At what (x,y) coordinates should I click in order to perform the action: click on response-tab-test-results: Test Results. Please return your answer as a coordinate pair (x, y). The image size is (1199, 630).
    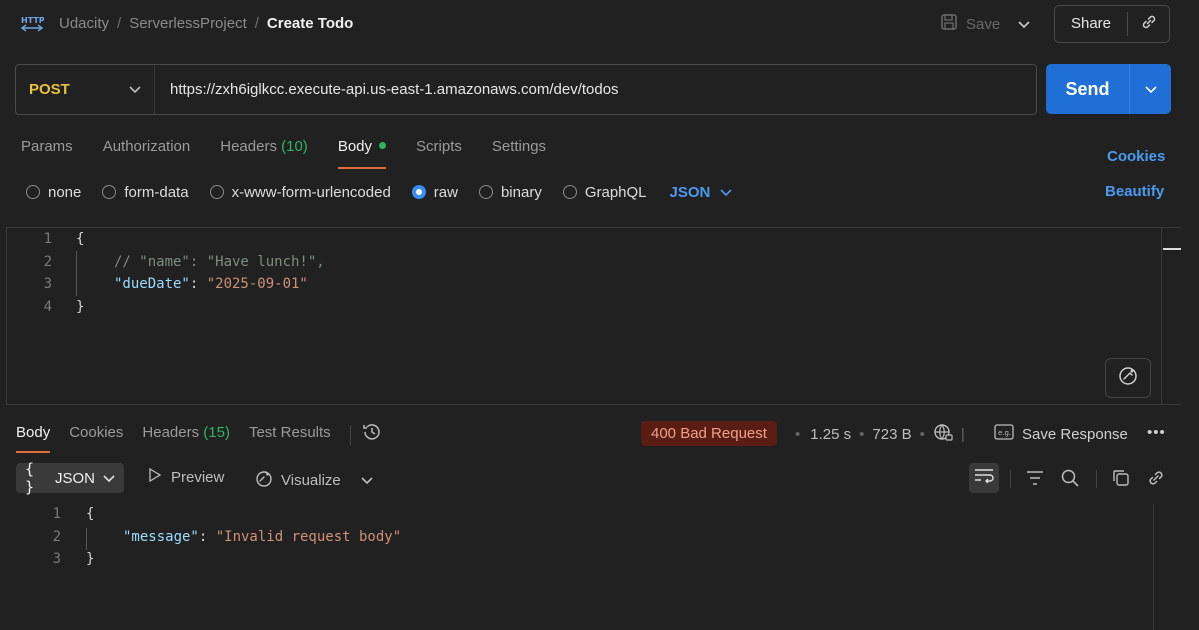
    Looking at the image, I should click on (290, 438).